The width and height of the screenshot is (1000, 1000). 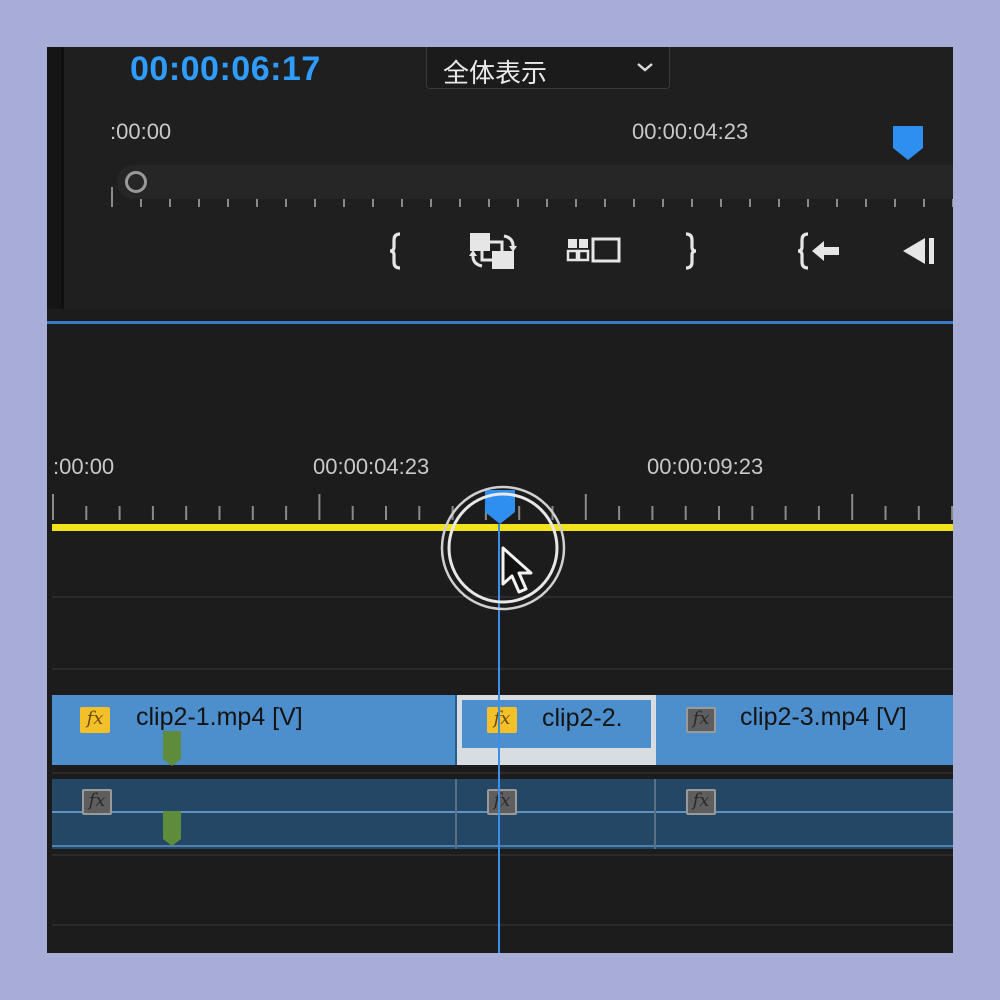 I want to click on monitor-zoom-scrollbar, so click(x=535, y=182).